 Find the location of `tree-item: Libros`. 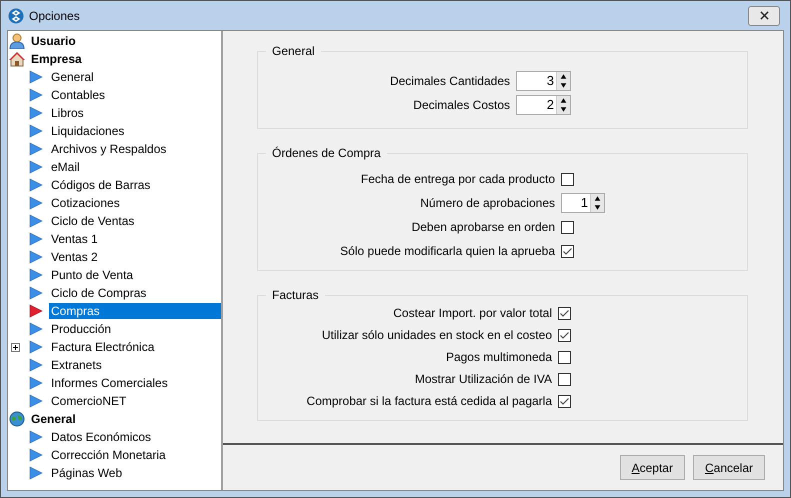

tree-item: Libros is located at coordinates (67, 113).